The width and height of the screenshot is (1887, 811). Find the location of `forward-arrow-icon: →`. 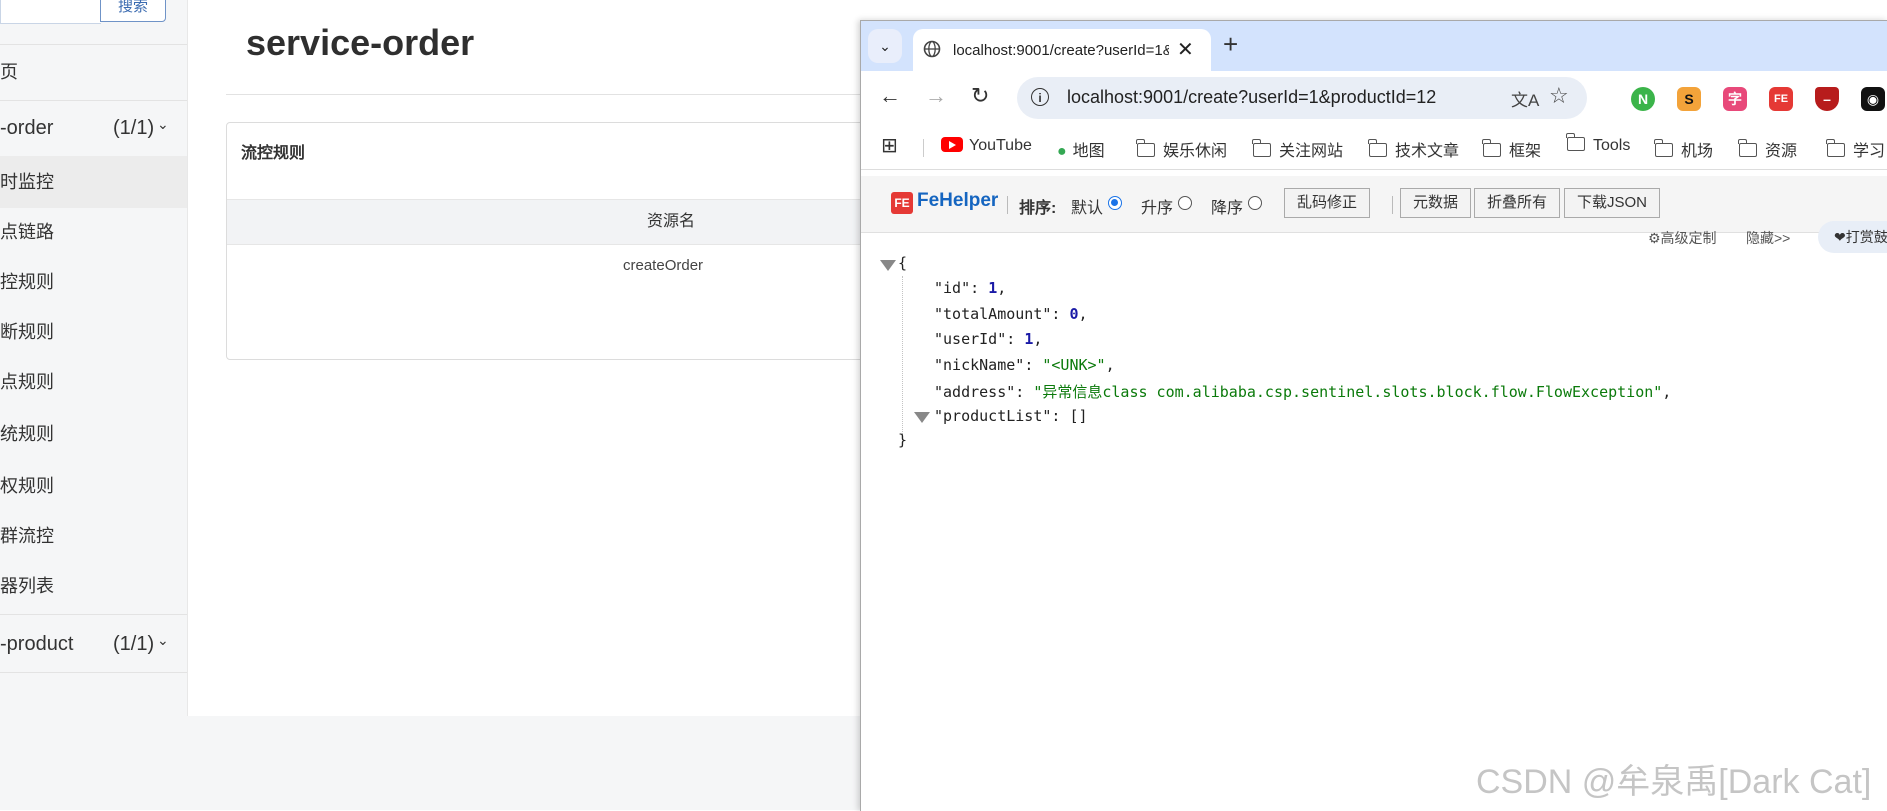

forward-arrow-icon: → is located at coordinates (936, 96).